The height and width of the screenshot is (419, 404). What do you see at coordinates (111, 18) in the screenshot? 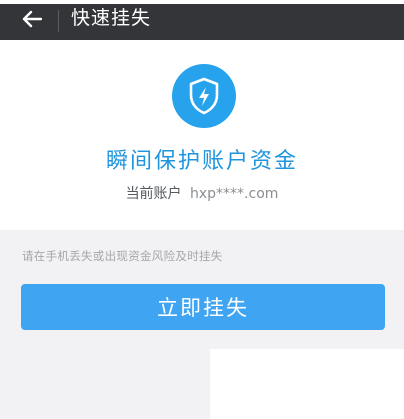
I see `page-title: 快速挂失` at bounding box center [111, 18].